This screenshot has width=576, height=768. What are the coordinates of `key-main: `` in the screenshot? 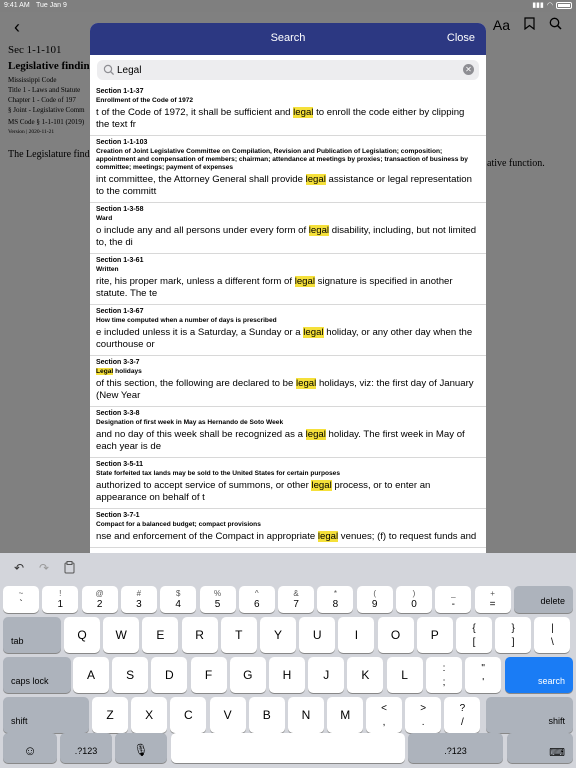 It's located at (21, 604).